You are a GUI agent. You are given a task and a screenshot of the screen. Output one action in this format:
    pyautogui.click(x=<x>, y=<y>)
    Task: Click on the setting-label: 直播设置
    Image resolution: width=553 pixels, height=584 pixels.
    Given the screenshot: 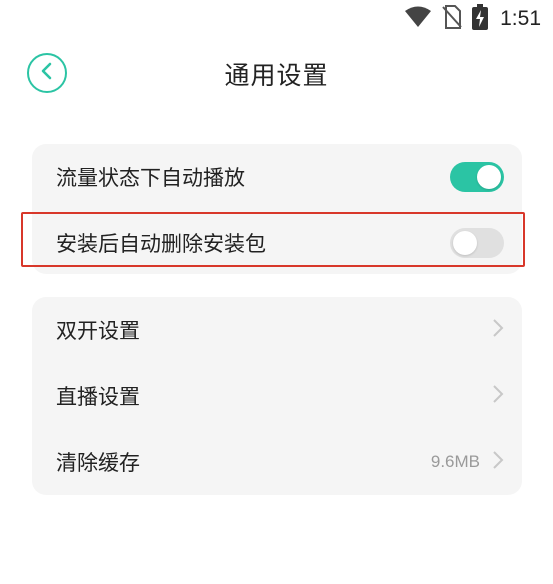 What is the action you would take?
    pyautogui.click(x=98, y=397)
    